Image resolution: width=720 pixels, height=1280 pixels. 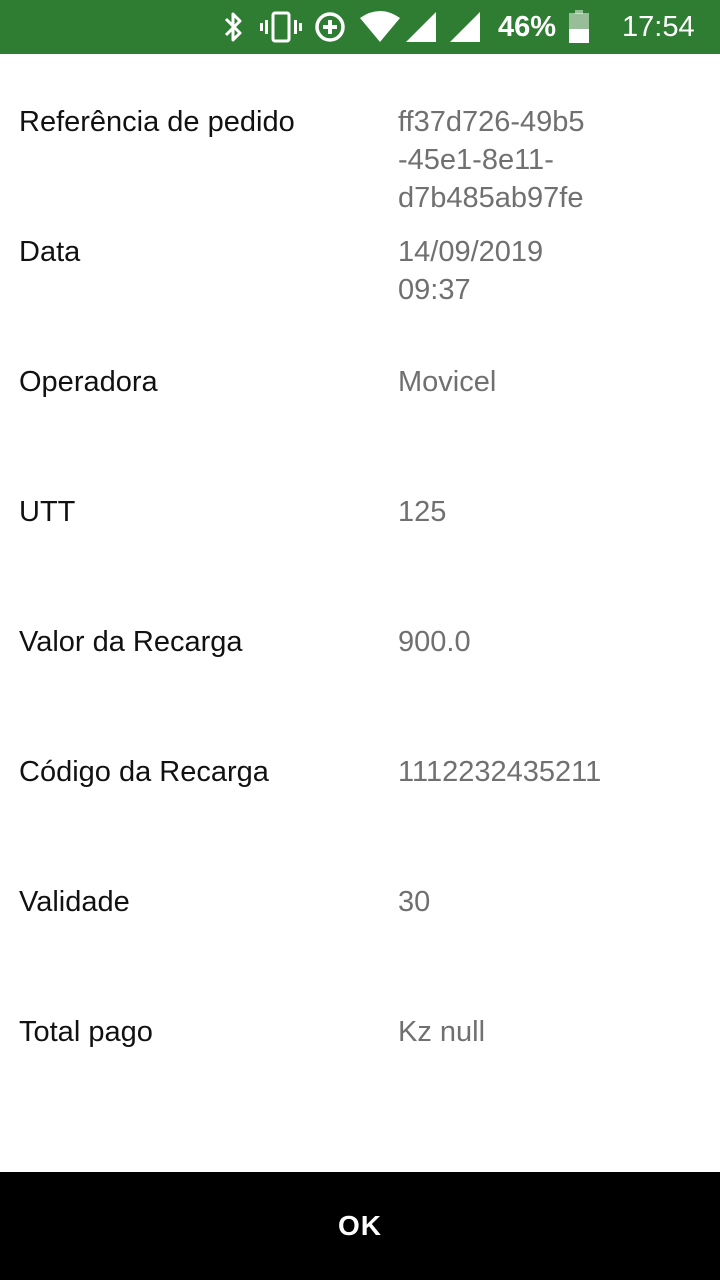 I want to click on detail-label: Valor da Recarga, so click(x=131, y=642).